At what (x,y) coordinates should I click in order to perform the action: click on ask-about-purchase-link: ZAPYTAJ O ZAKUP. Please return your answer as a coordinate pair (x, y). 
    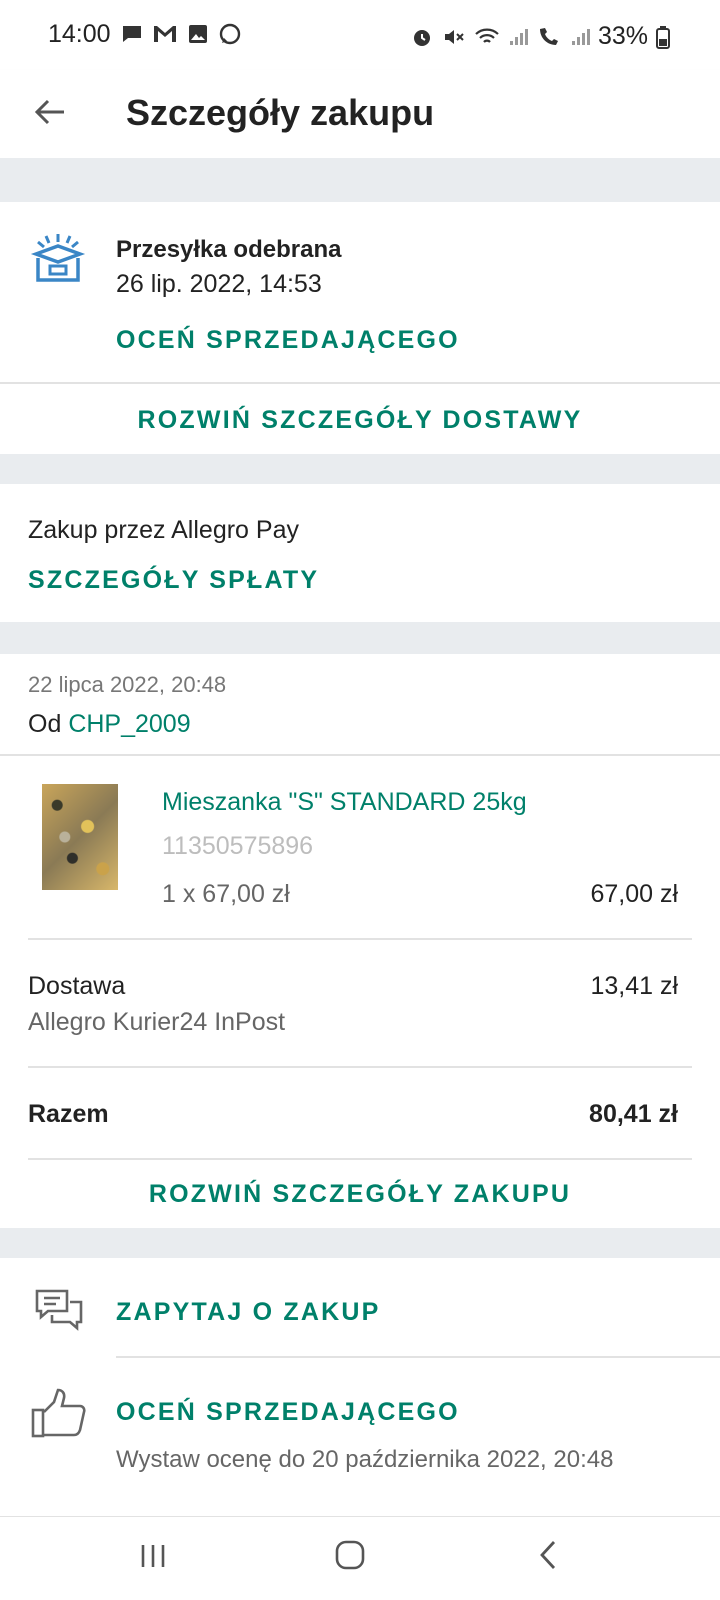
    Looking at the image, I should click on (248, 1312).